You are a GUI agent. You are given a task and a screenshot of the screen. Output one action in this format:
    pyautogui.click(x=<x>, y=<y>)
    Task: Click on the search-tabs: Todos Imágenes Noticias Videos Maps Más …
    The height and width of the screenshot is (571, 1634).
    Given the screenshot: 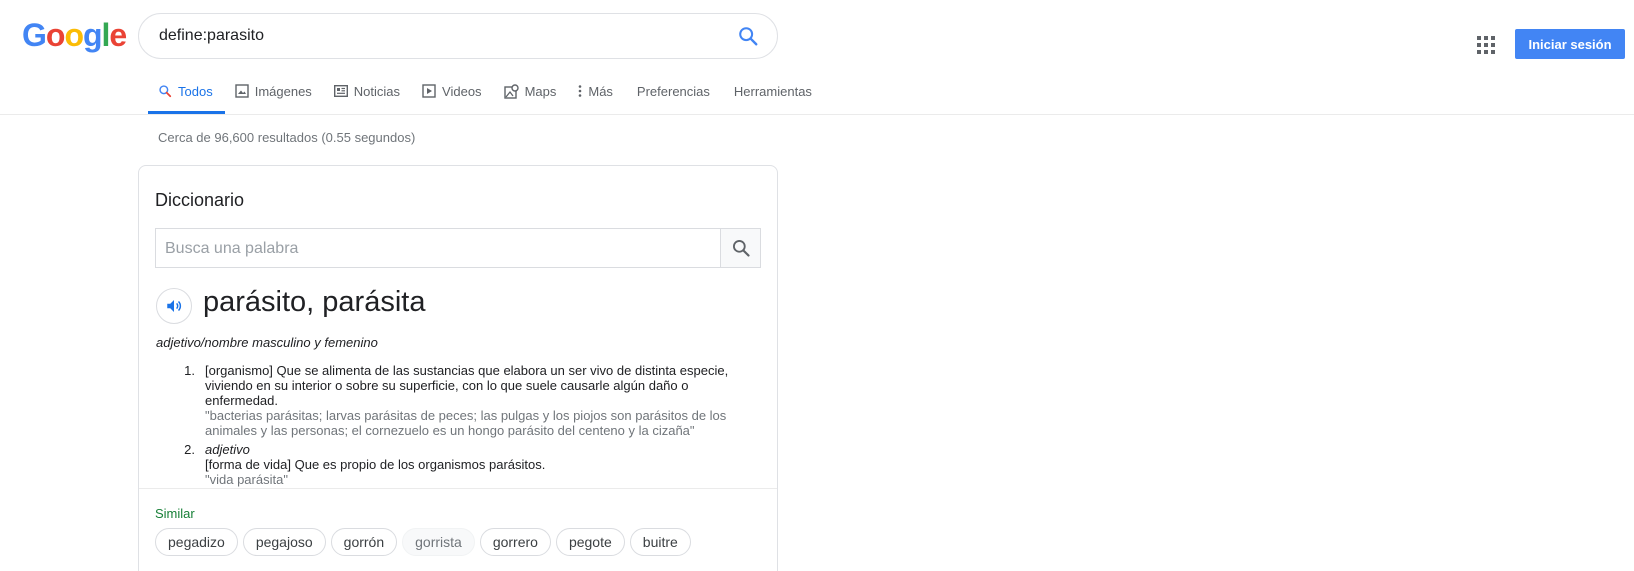 What is the action you would take?
    pyautogui.click(x=486, y=96)
    